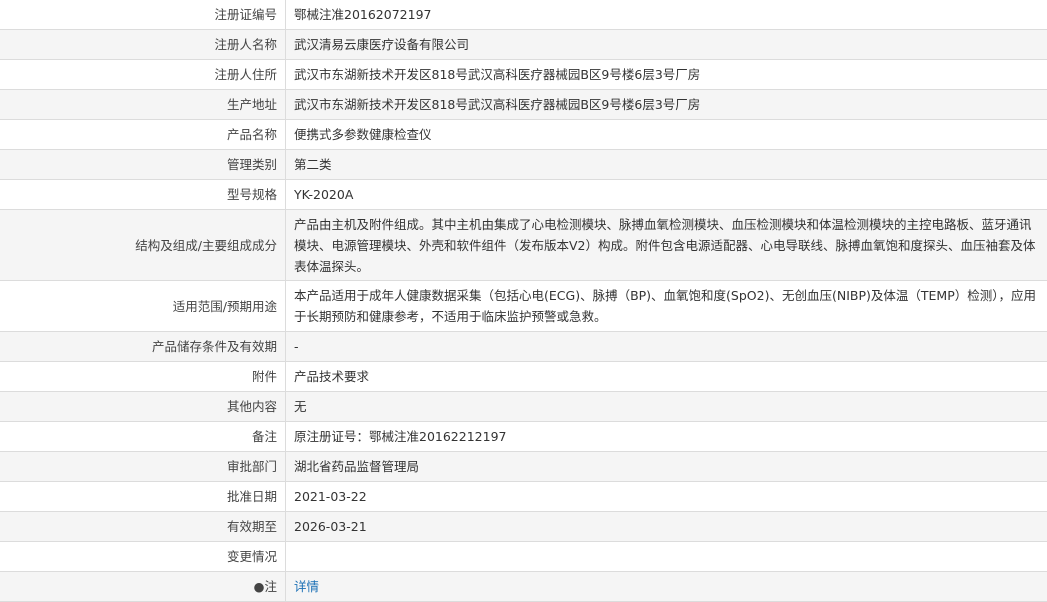 The height and width of the screenshot is (602, 1047). I want to click on row-valid-until: 有效期至 2026-03-21, so click(523, 527).